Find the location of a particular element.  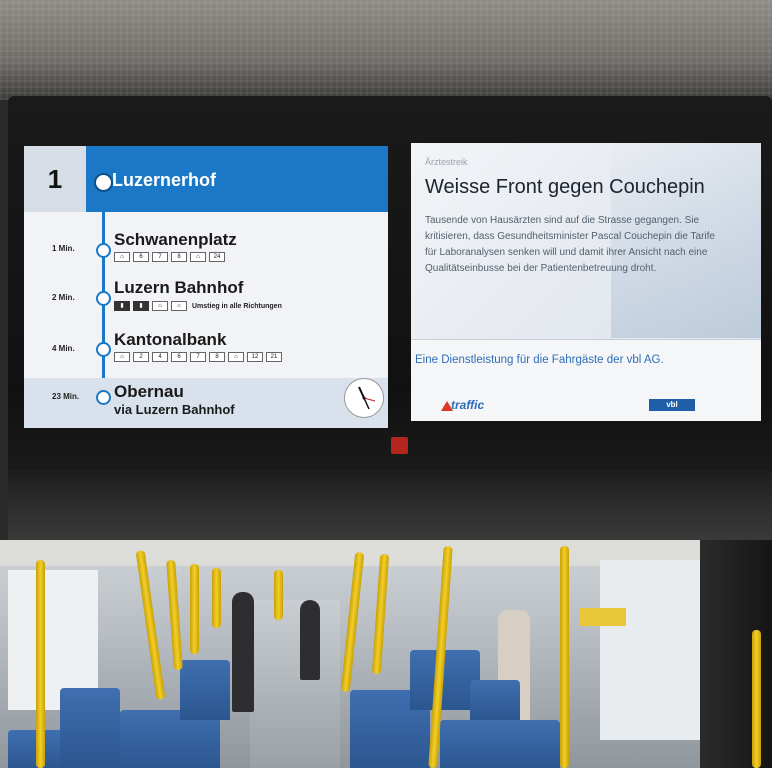

stop-minutes: 2 Min. is located at coordinates (63, 297).